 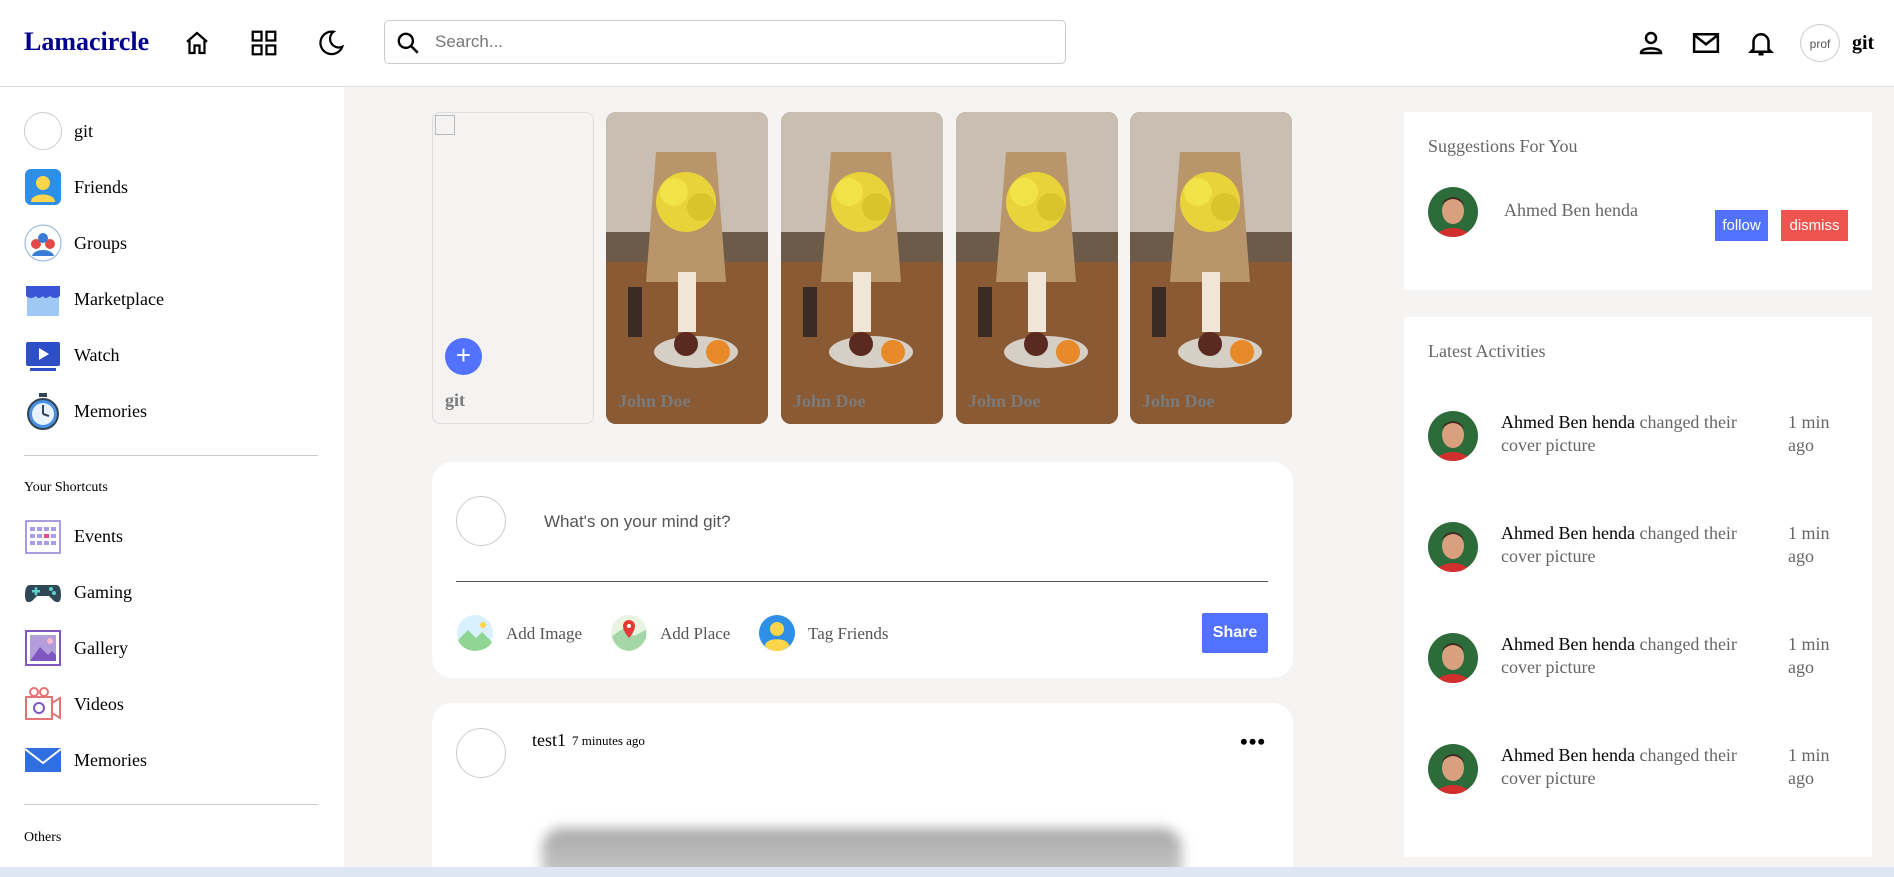 What do you see at coordinates (1820, 43) in the screenshot?
I see `avatar: prof` at bounding box center [1820, 43].